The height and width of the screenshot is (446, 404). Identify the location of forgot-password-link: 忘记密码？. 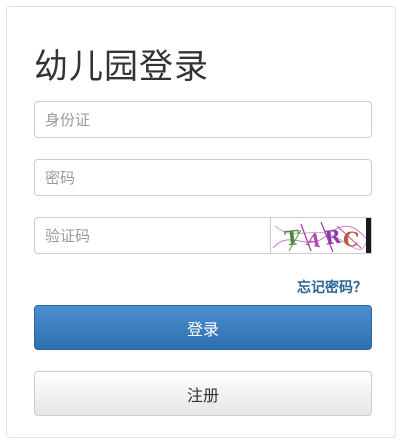
(332, 287).